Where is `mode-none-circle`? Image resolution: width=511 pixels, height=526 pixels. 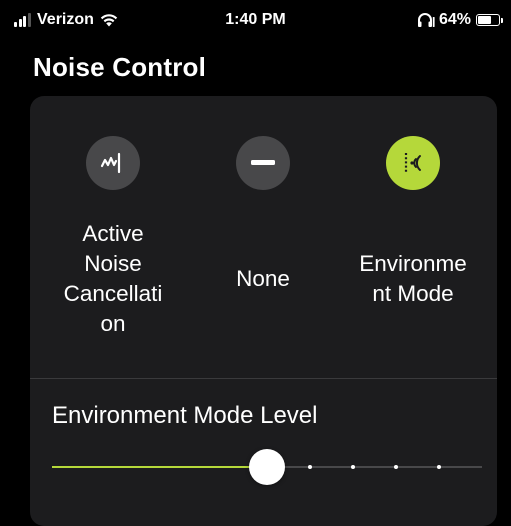
mode-none-circle is located at coordinates (263, 163).